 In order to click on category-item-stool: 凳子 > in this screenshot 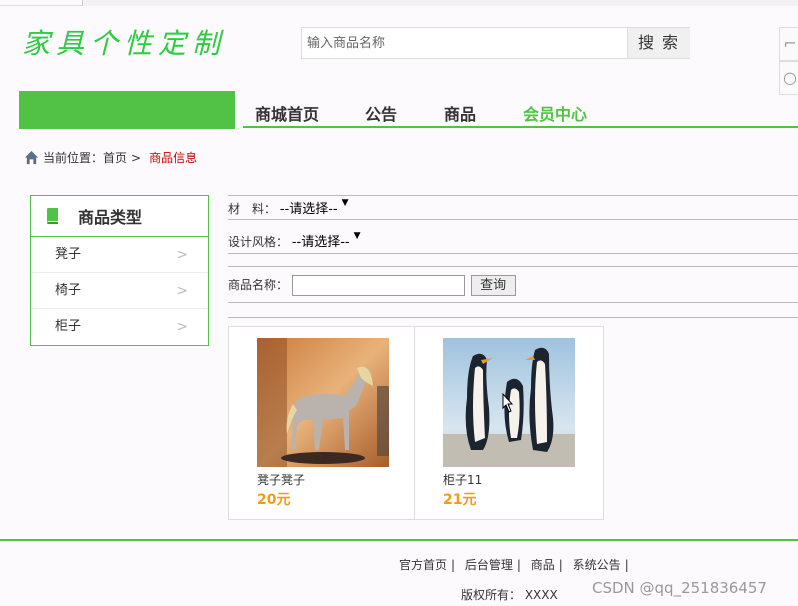, I will do `click(119, 255)`.